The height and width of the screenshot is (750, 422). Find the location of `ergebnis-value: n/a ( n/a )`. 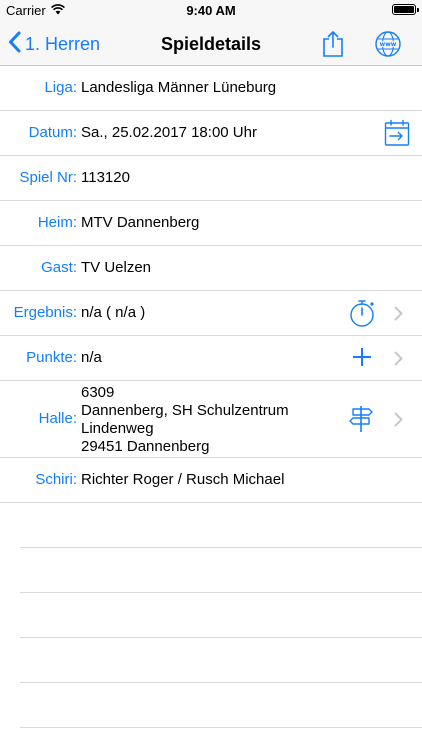

ergebnis-value: n/a ( n/a ) is located at coordinates (113, 312).